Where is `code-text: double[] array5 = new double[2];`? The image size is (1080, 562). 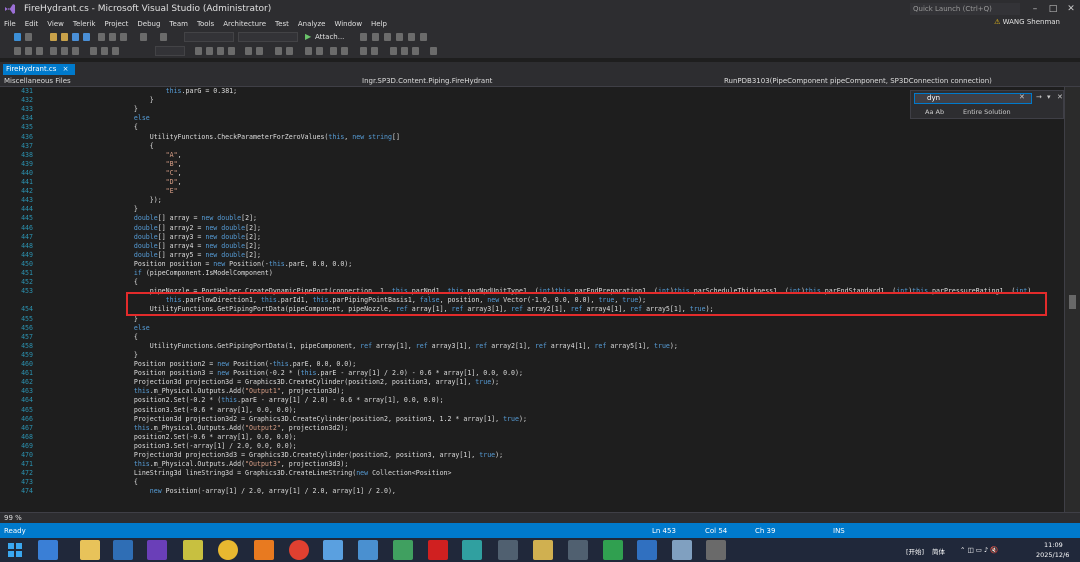 code-text: double[] array5 = new double[2]; is located at coordinates (189, 255).